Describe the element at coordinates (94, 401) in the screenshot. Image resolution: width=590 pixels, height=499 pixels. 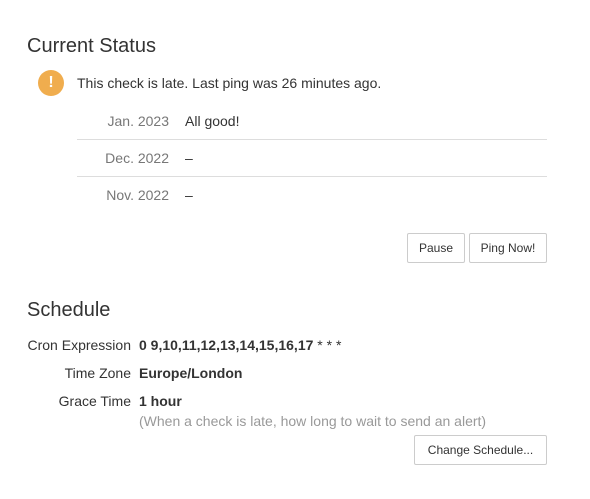
I see `grace-time-label: Grace Time` at that location.